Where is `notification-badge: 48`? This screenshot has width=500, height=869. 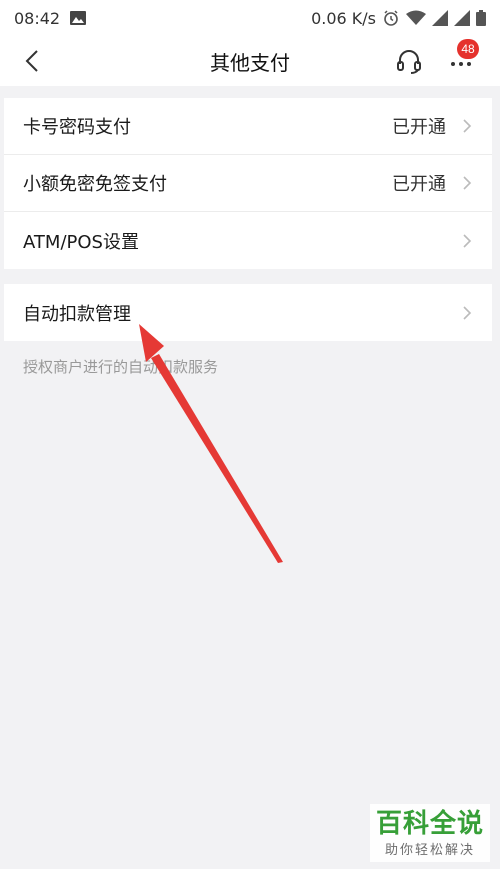 notification-badge: 48 is located at coordinates (468, 49).